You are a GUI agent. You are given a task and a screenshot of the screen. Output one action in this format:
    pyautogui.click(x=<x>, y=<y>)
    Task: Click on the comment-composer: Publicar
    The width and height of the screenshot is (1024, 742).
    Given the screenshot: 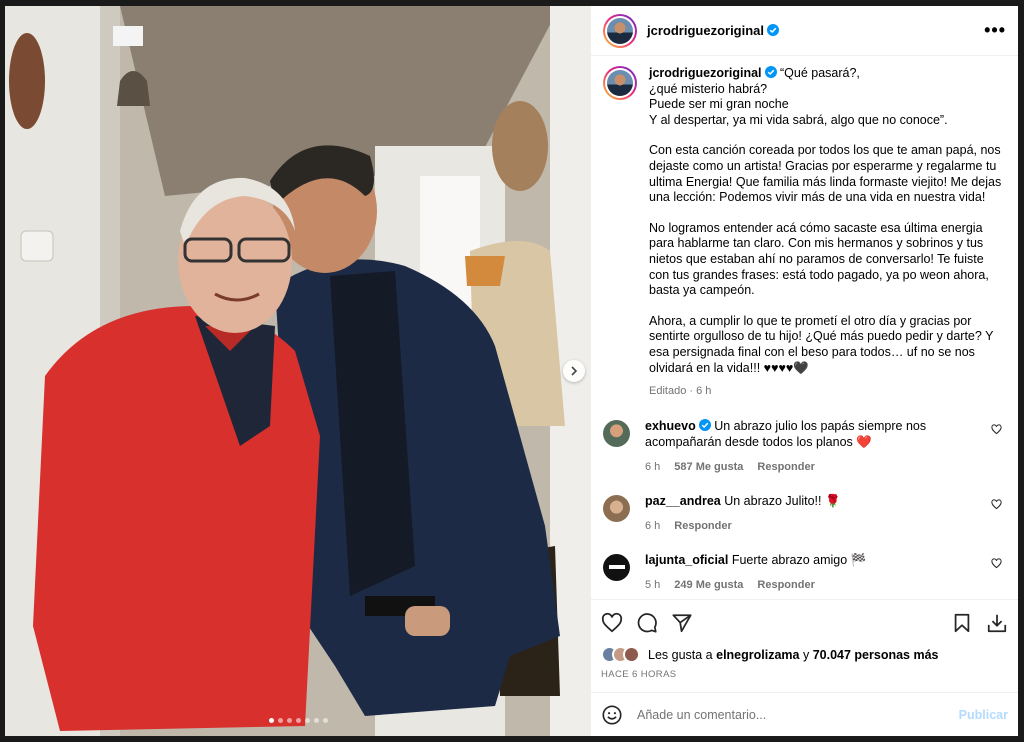 What is the action you would take?
    pyautogui.click(x=804, y=714)
    